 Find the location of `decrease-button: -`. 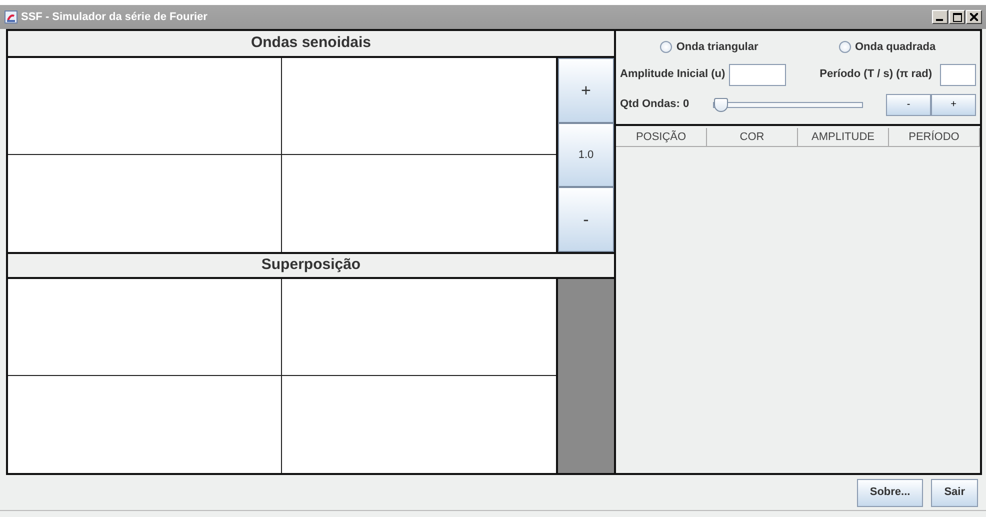

decrease-button: - is located at coordinates (908, 105).